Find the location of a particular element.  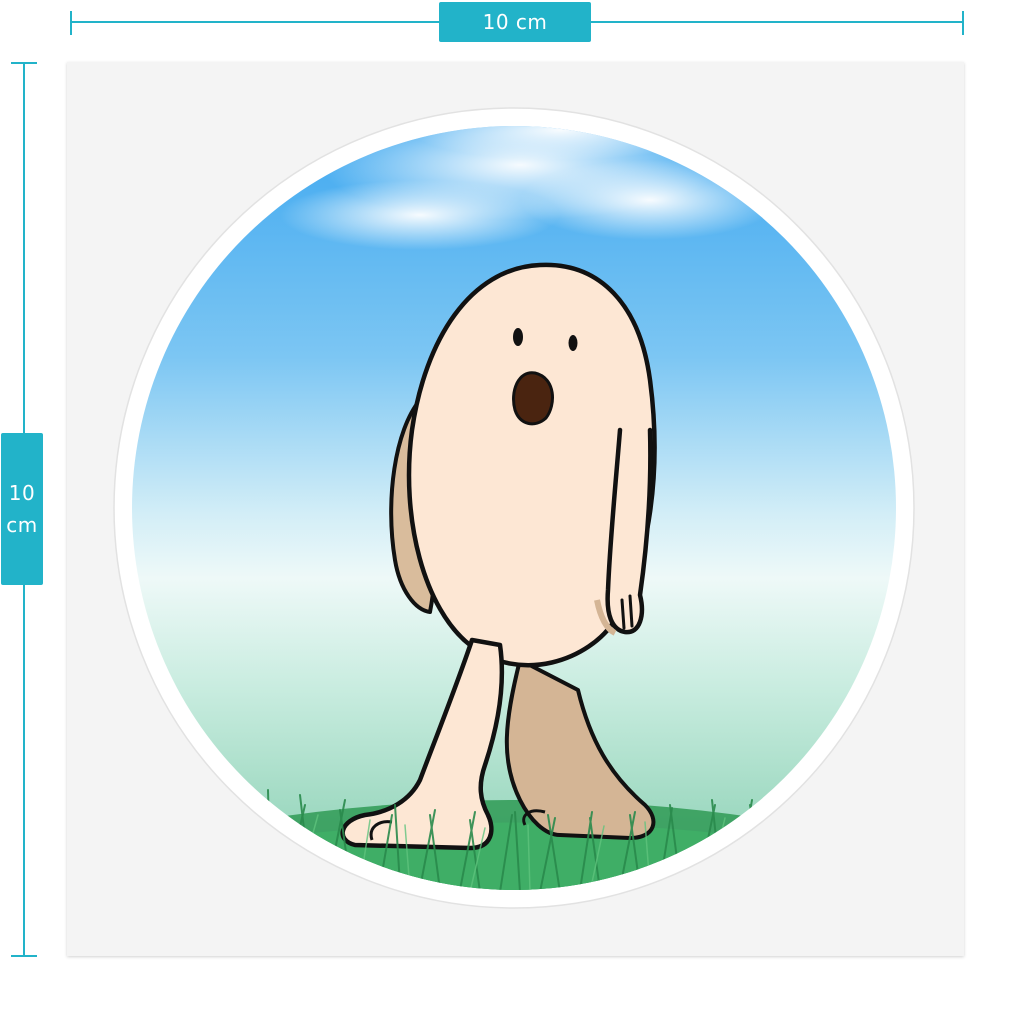

character-right-eye is located at coordinates (573, 343).